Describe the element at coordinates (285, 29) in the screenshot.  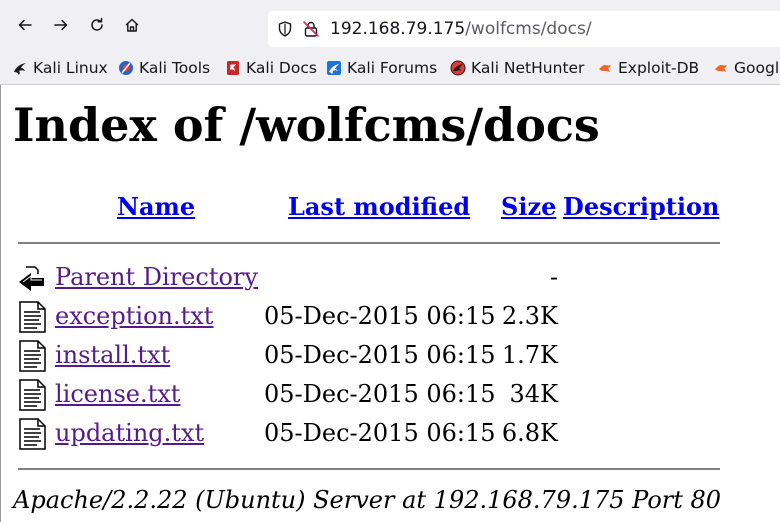
I see `shield-icon` at that location.